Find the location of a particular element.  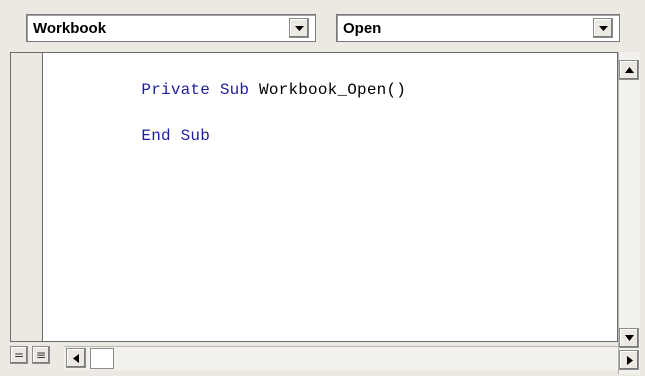

arrow-down-icon is located at coordinates (629, 338).